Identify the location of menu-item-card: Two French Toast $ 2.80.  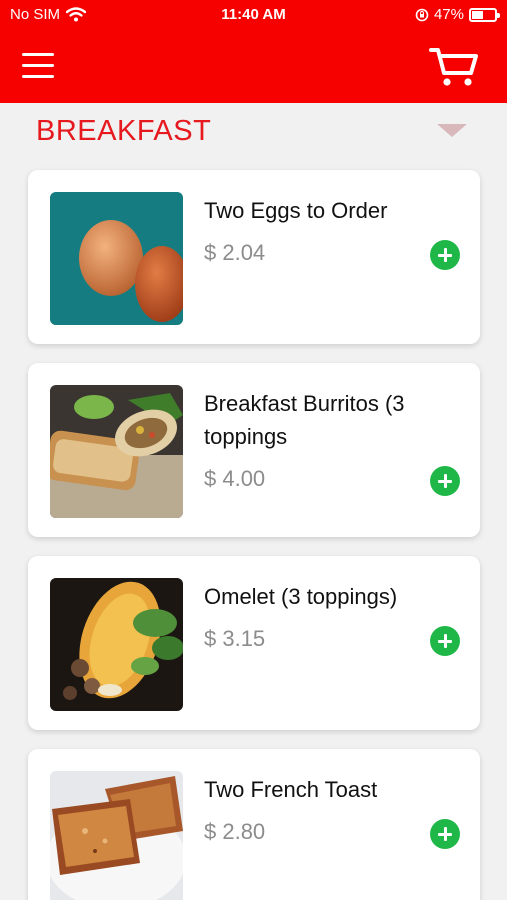
(254, 824).